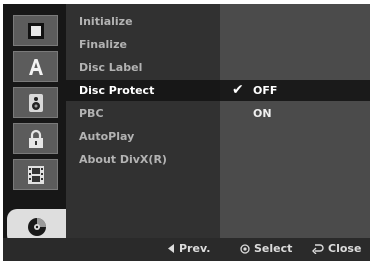 The width and height of the screenshot is (373, 264). I want to click on film-frame-icon, so click(35, 30).